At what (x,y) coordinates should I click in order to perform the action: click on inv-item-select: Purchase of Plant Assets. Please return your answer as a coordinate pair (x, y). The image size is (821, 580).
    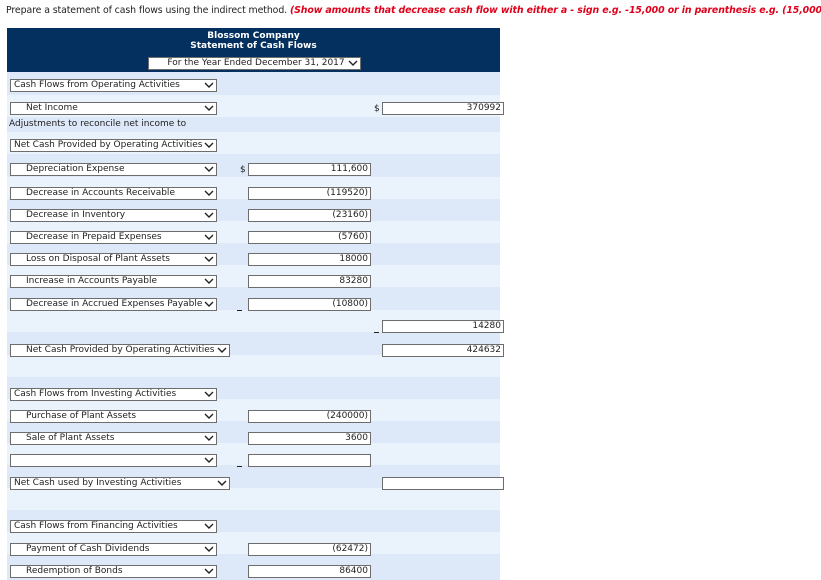
    Looking at the image, I should click on (113, 416).